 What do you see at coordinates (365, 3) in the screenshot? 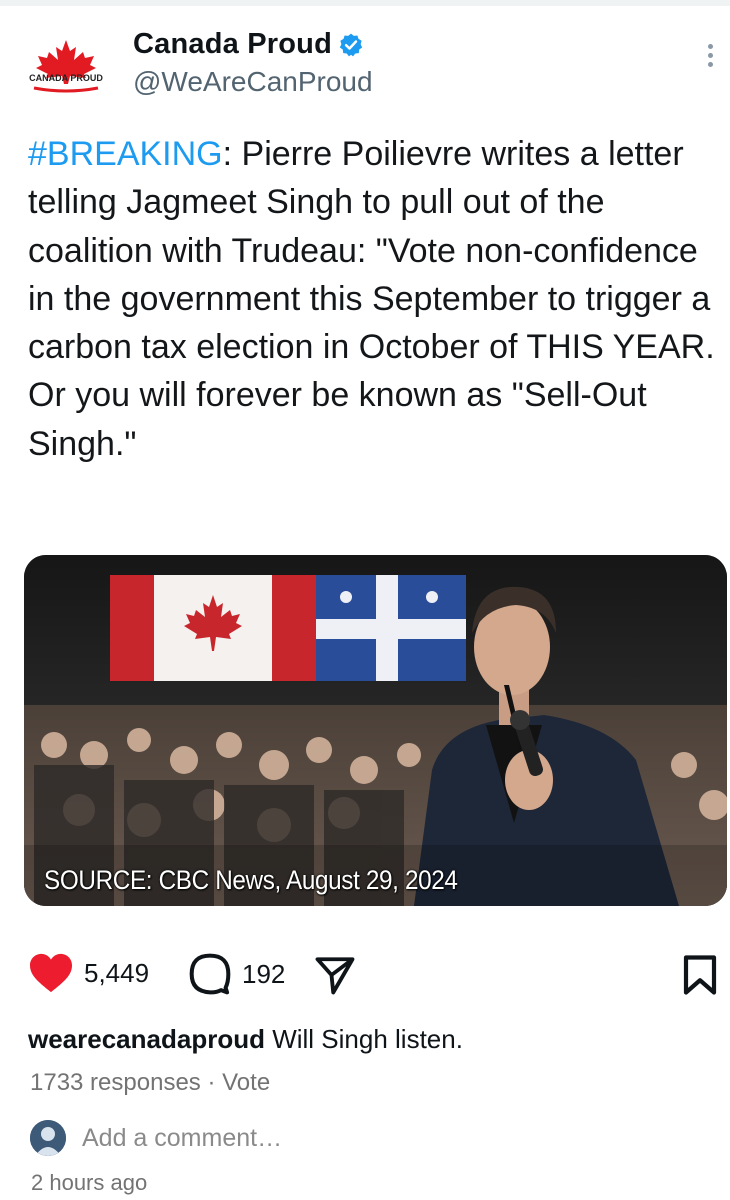
I see `top-divider` at bounding box center [365, 3].